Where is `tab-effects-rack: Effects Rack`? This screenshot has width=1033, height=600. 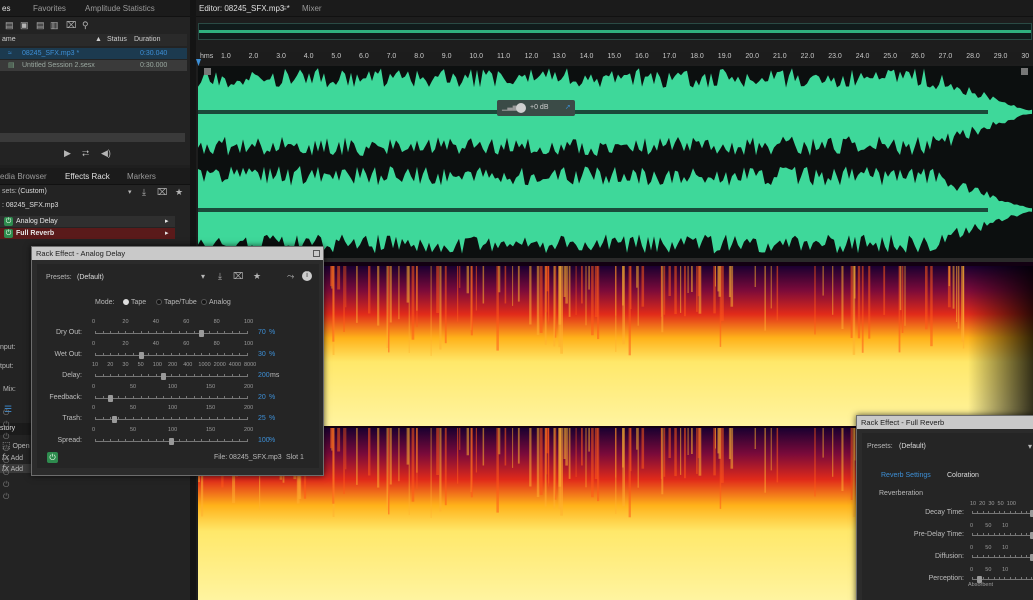 tab-effects-rack: Effects Rack is located at coordinates (87, 176).